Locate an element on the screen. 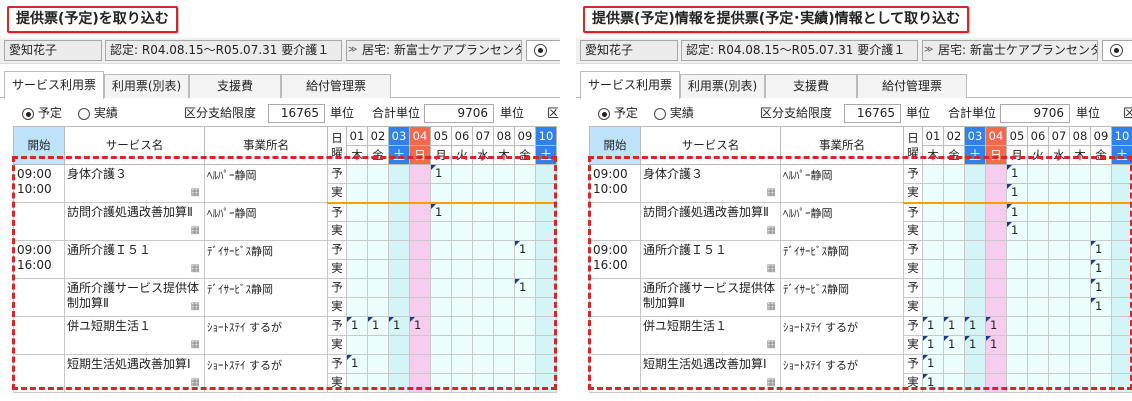  total-input: 9706 is located at coordinates (1035, 113).